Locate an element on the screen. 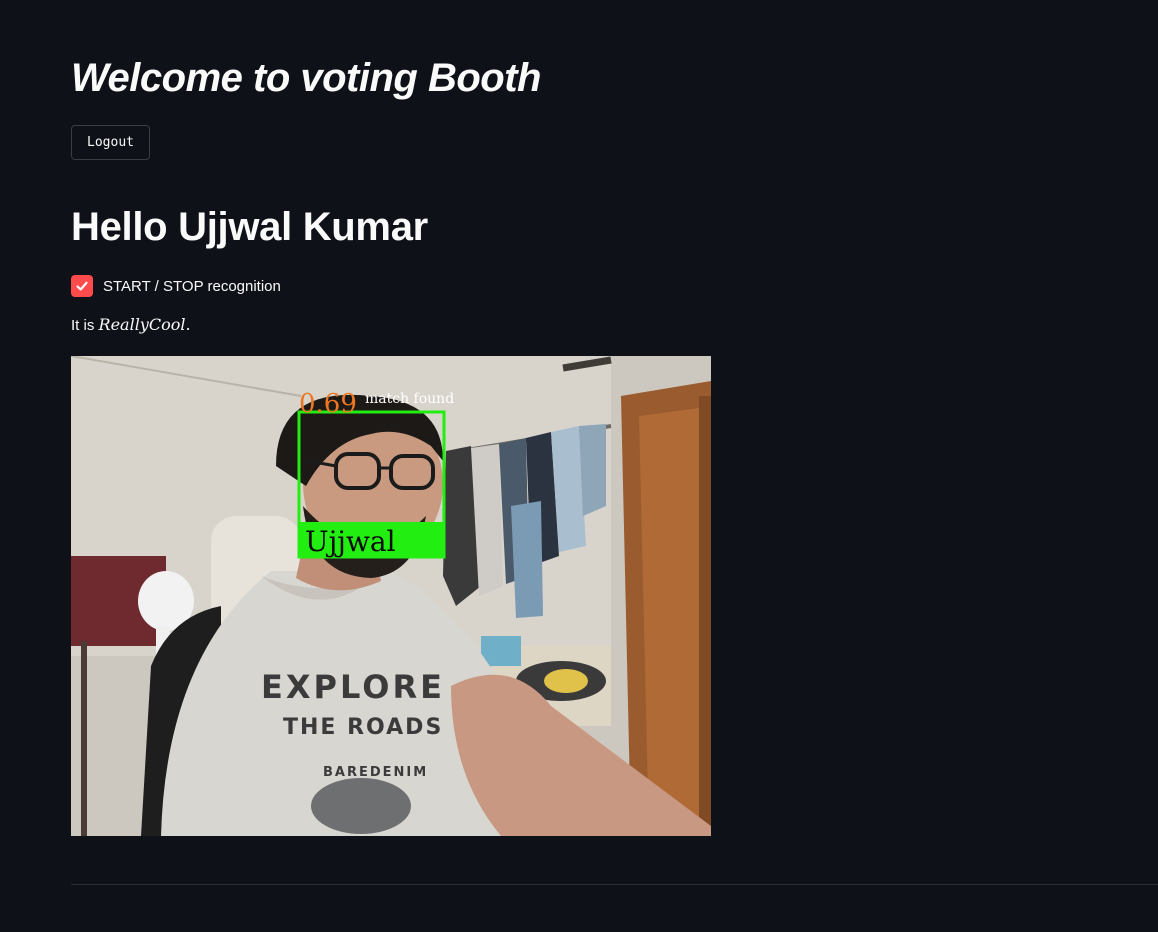 The width and height of the screenshot is (1158, 932). status-note: It is ReallyCool. is located at coordinates (131, 324).